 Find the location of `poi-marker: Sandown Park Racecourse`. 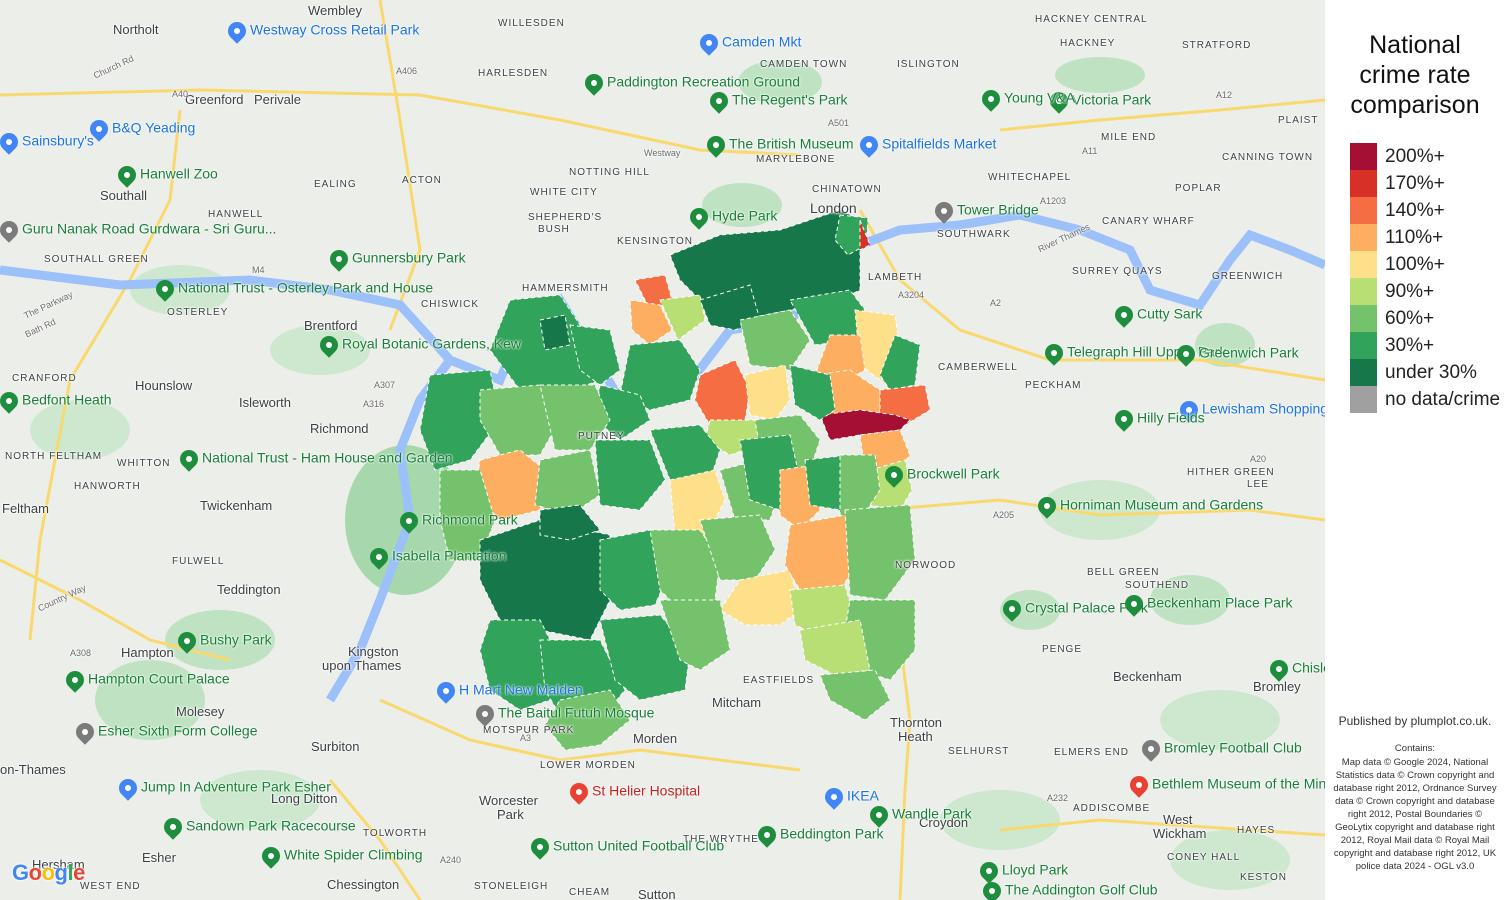

poi-marker: Sandown Park Racecourse is located at coordinates (258, 827).